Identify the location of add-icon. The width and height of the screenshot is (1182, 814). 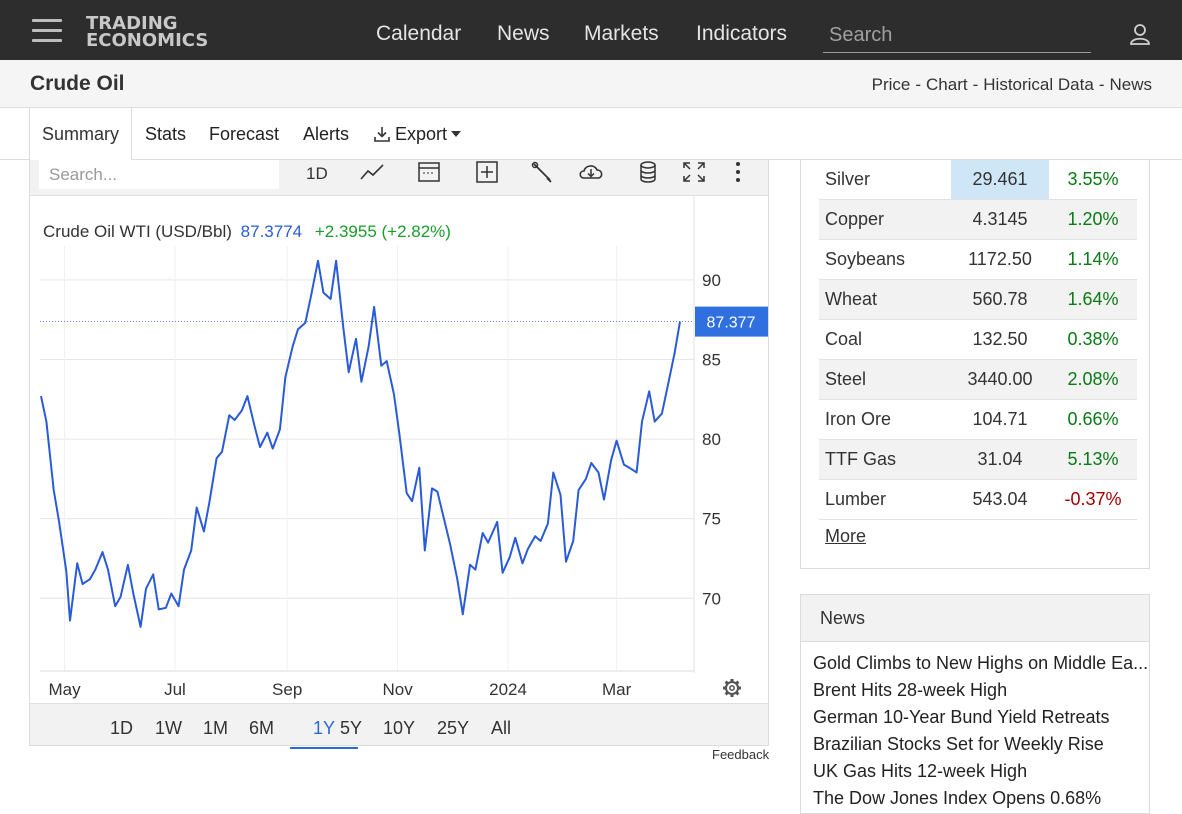
(487, 172).